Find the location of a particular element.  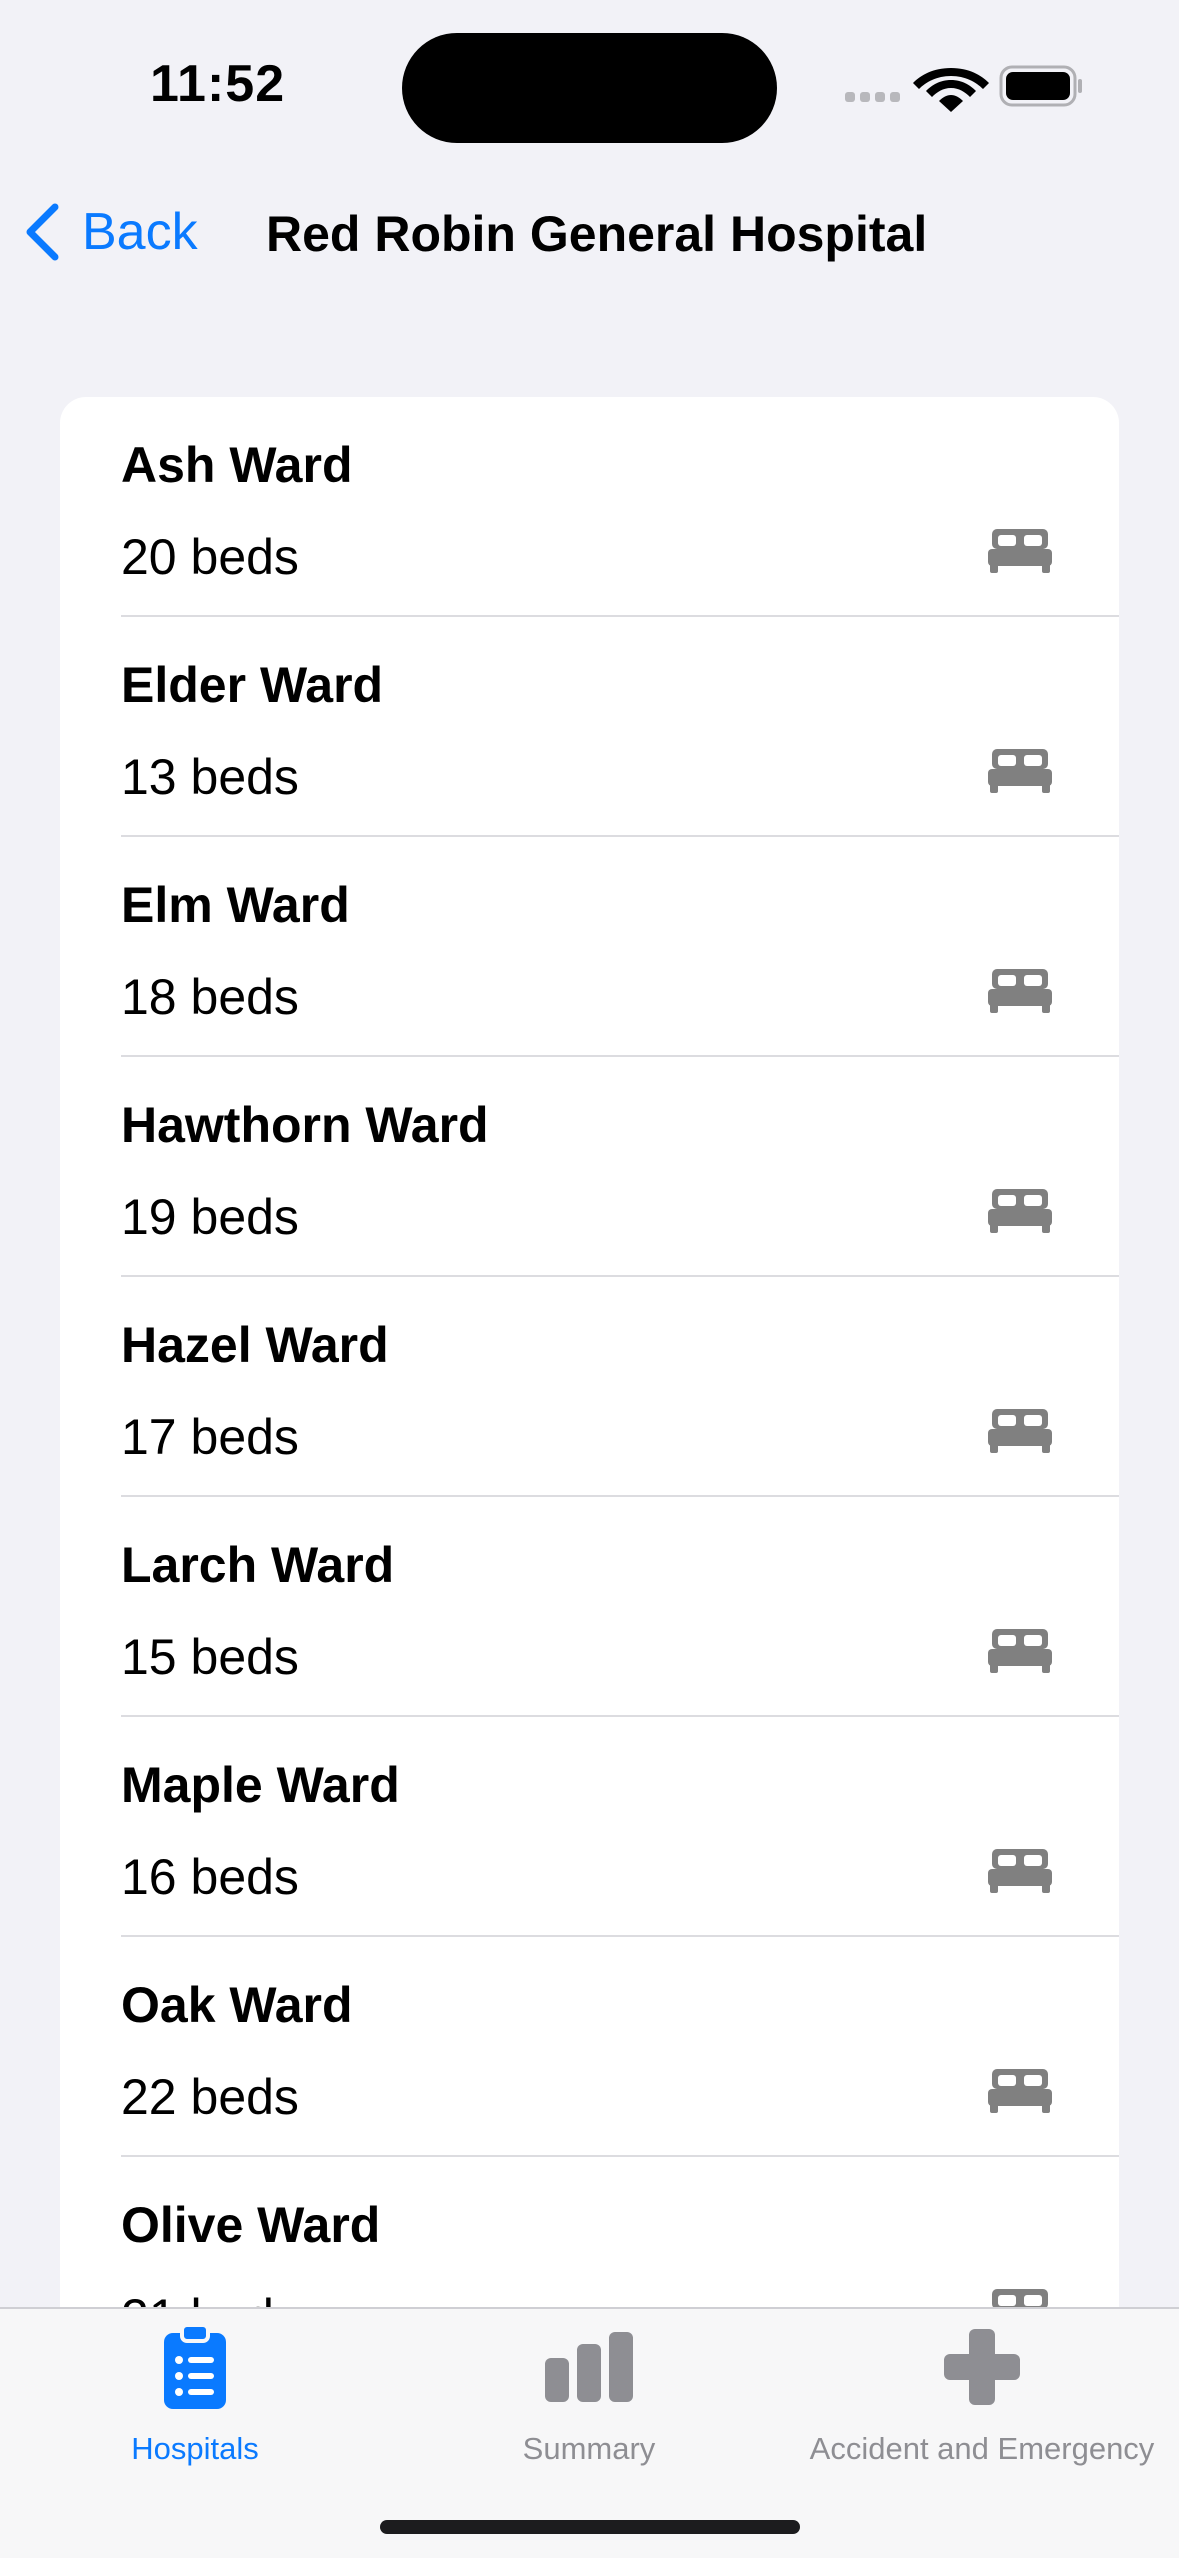

dynamic-island is located at coordinates (589, 88).